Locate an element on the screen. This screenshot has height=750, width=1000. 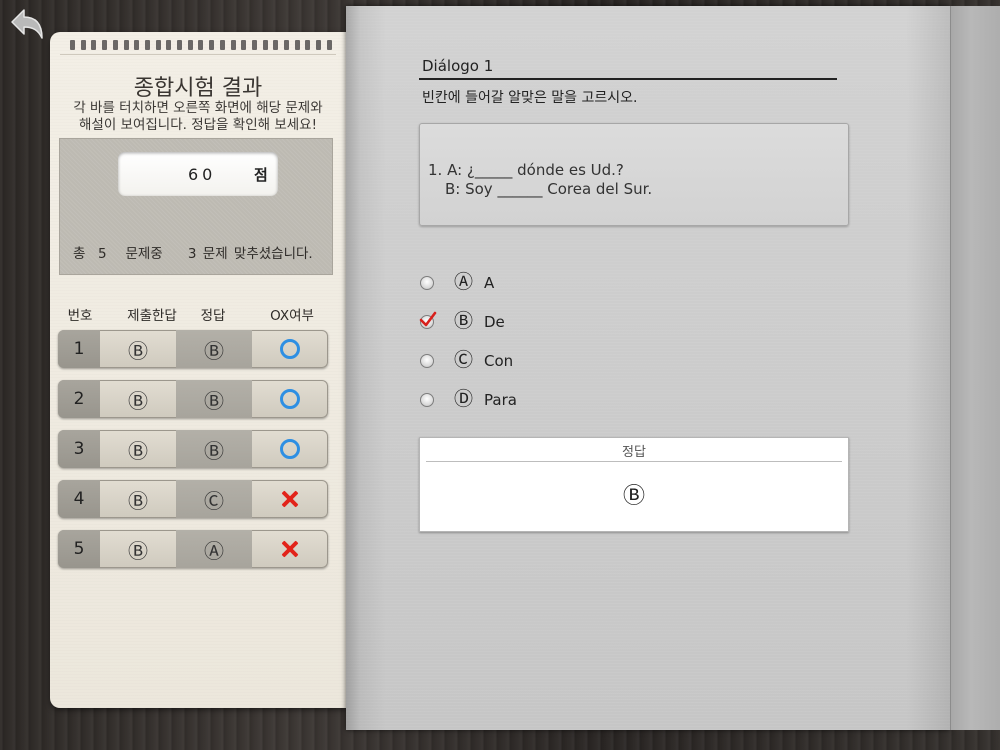
answer-value: Ⓑ is located at coordinates (633, 496).